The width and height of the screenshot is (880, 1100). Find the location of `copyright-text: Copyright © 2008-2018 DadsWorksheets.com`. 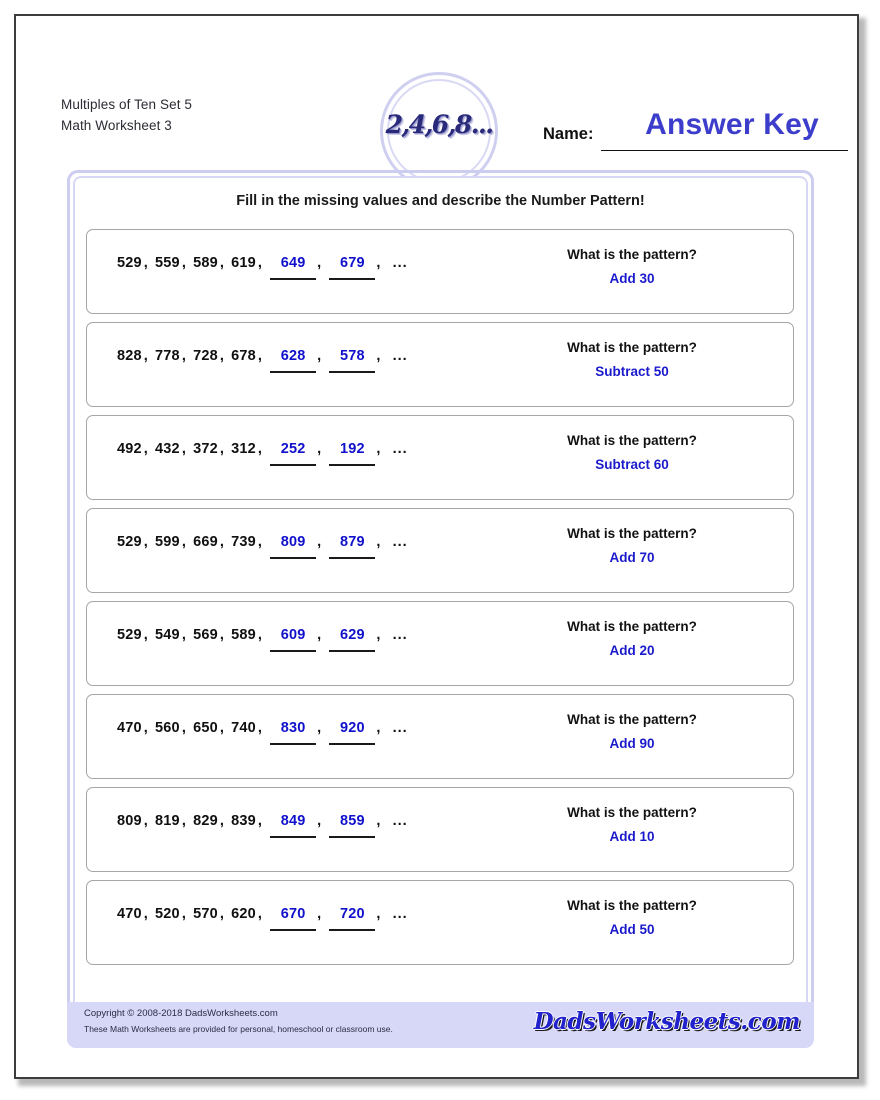

copyright-text: Copyright © 2008-2018 DadsWorksheets.com is located at coordinates (181, 1013).